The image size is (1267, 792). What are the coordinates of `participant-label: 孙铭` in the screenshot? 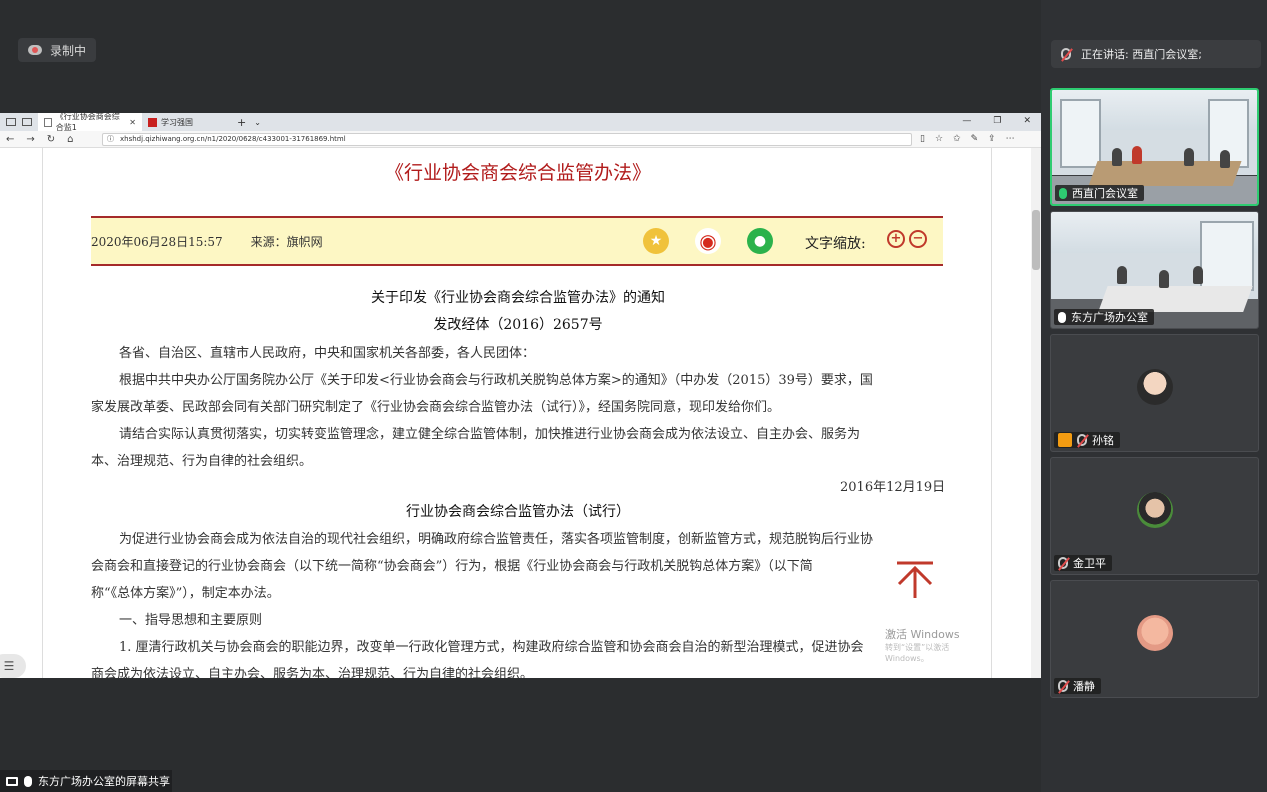 It's located at (1087, 440).